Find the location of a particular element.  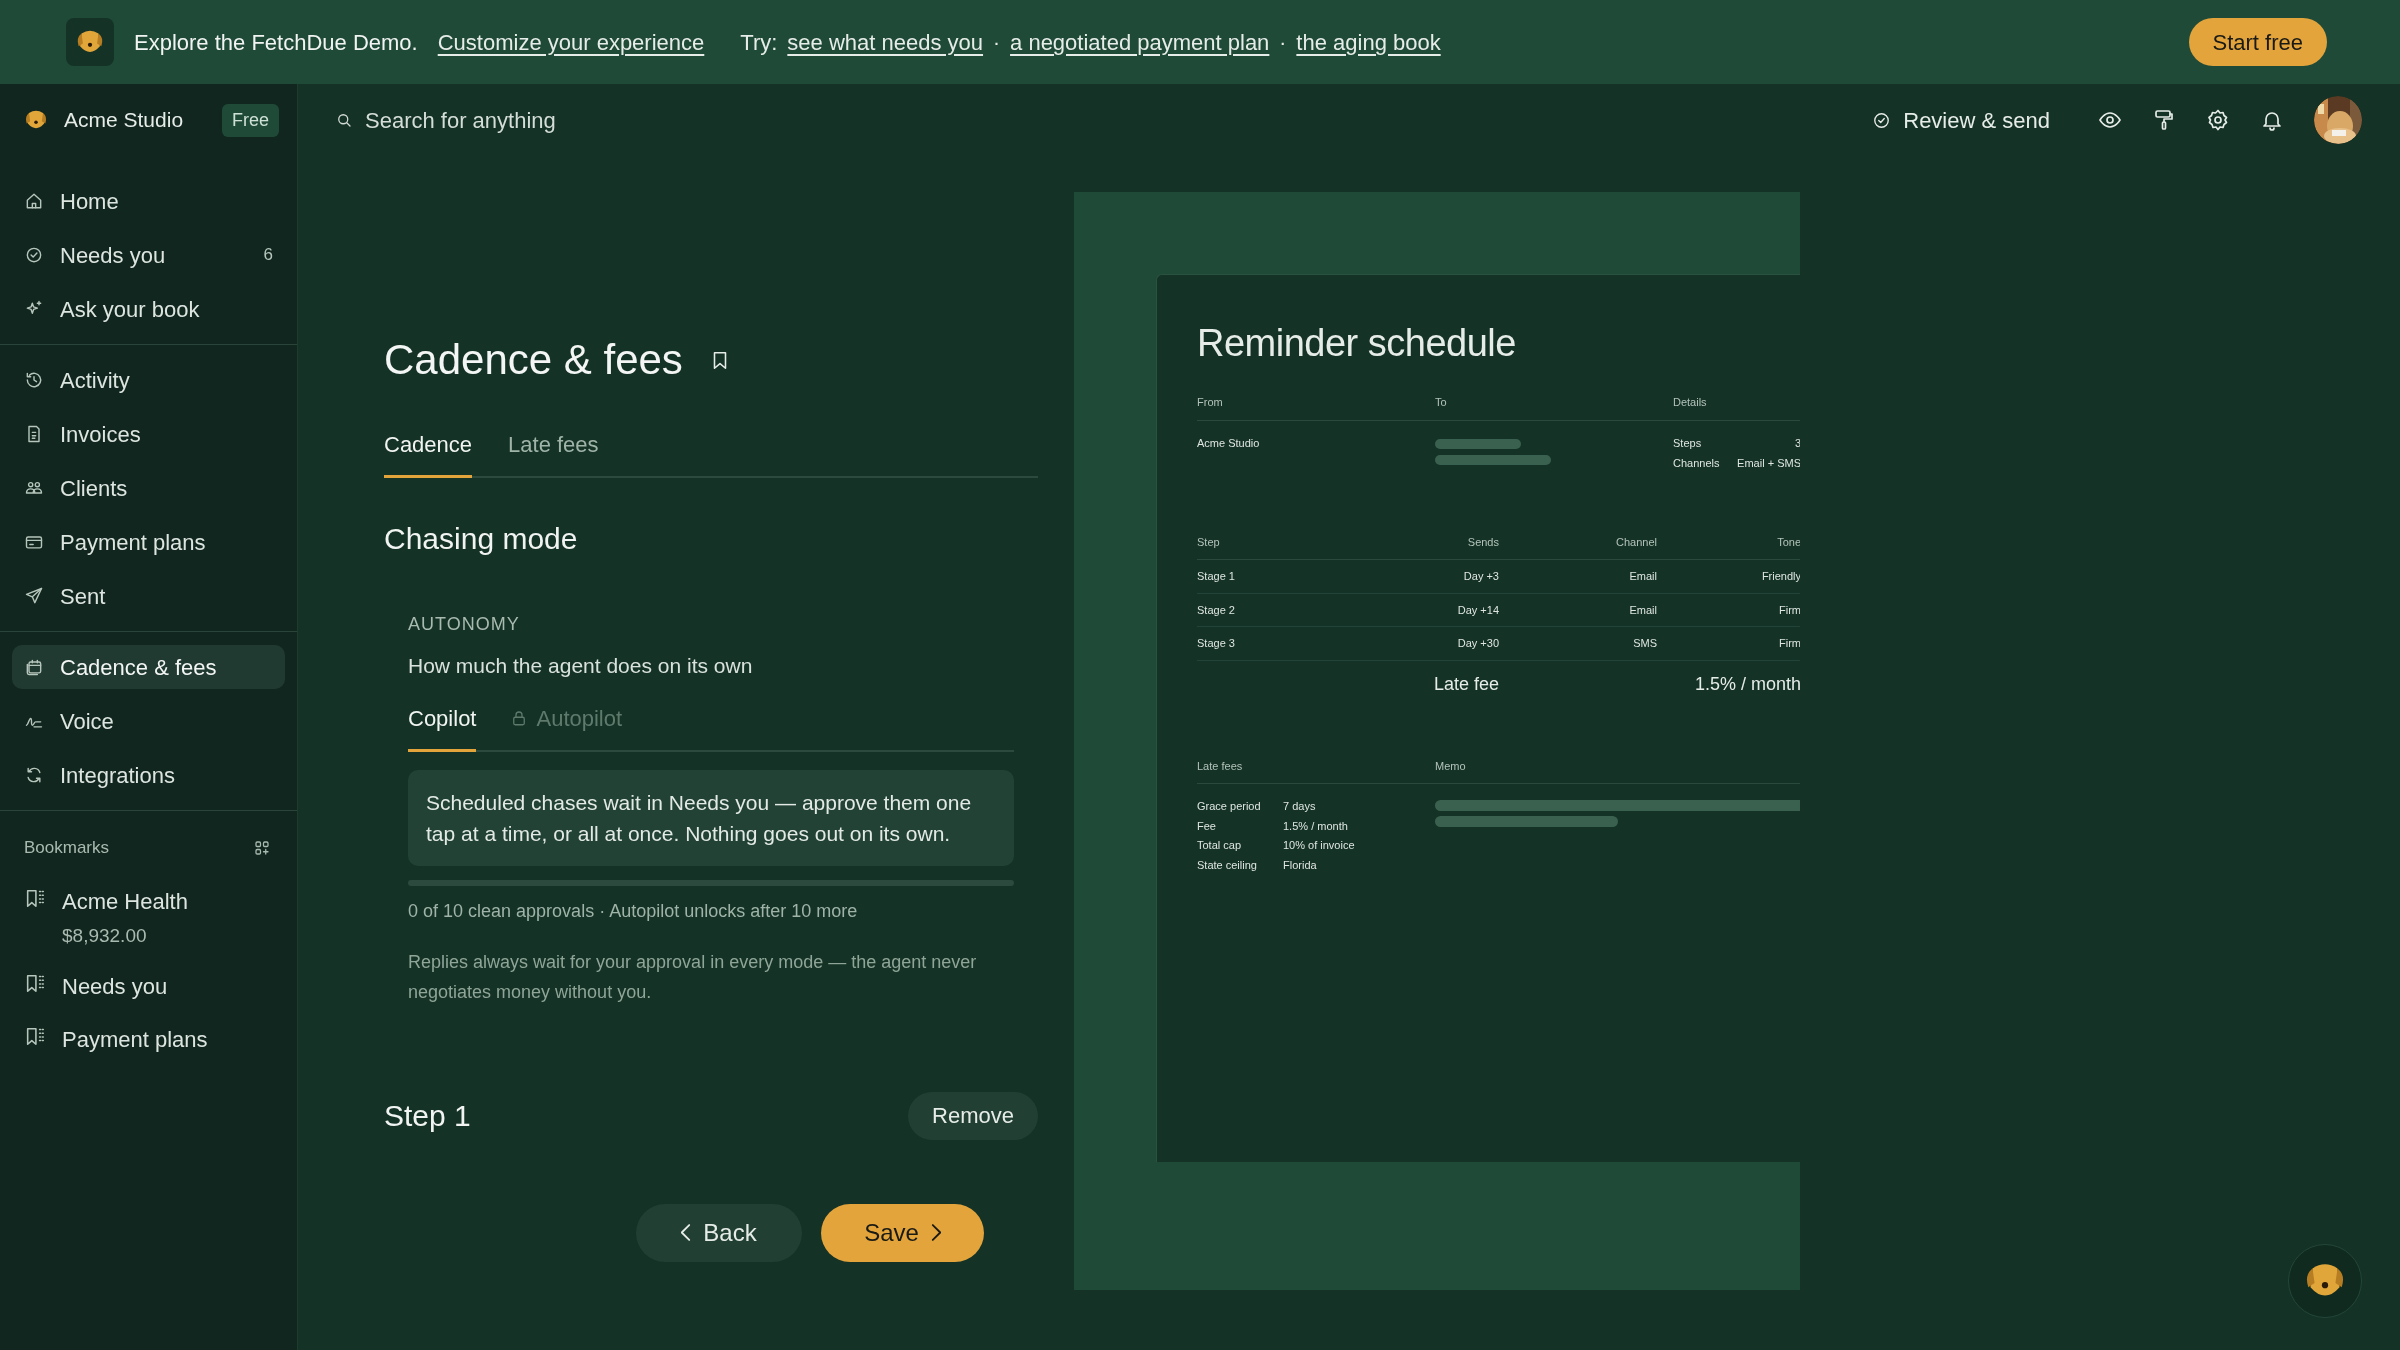

search-field: Search for anything is located at coordinates (600, 120).